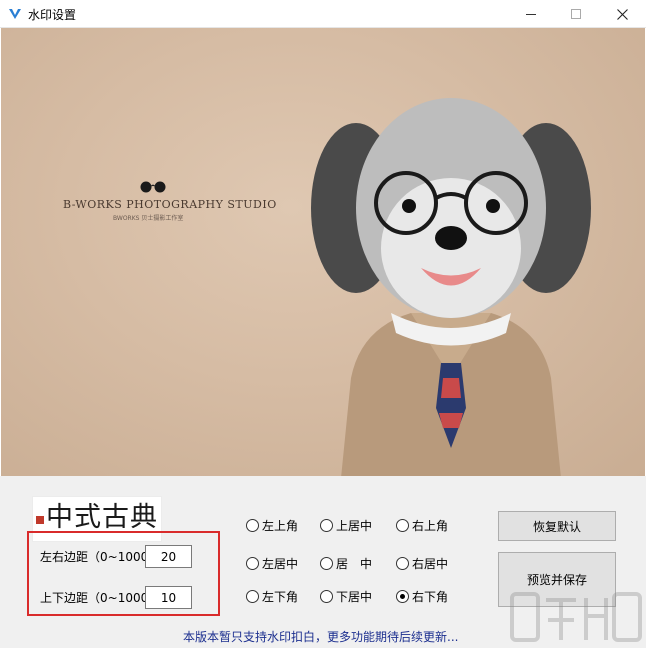  What do you see at coordinates (280, 564) in the screenshot?
I see `radio-label: 左居中` at bounding box center [280, 564].